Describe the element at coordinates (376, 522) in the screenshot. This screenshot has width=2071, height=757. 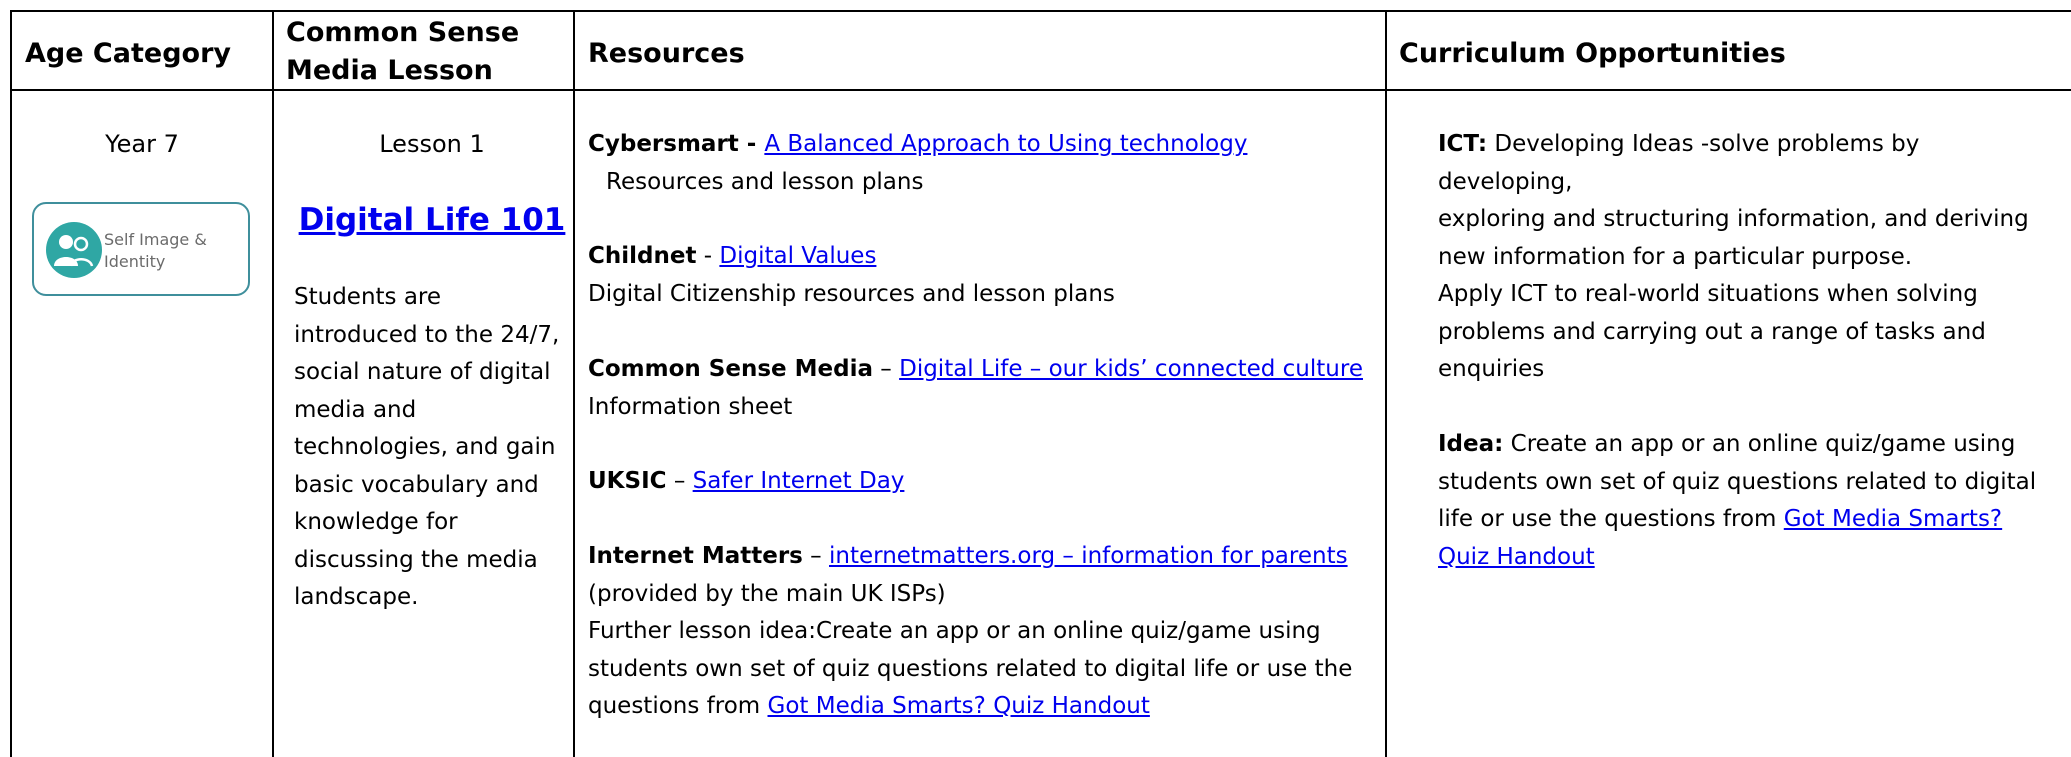
I see `desc-line: knowledge for` at that location.